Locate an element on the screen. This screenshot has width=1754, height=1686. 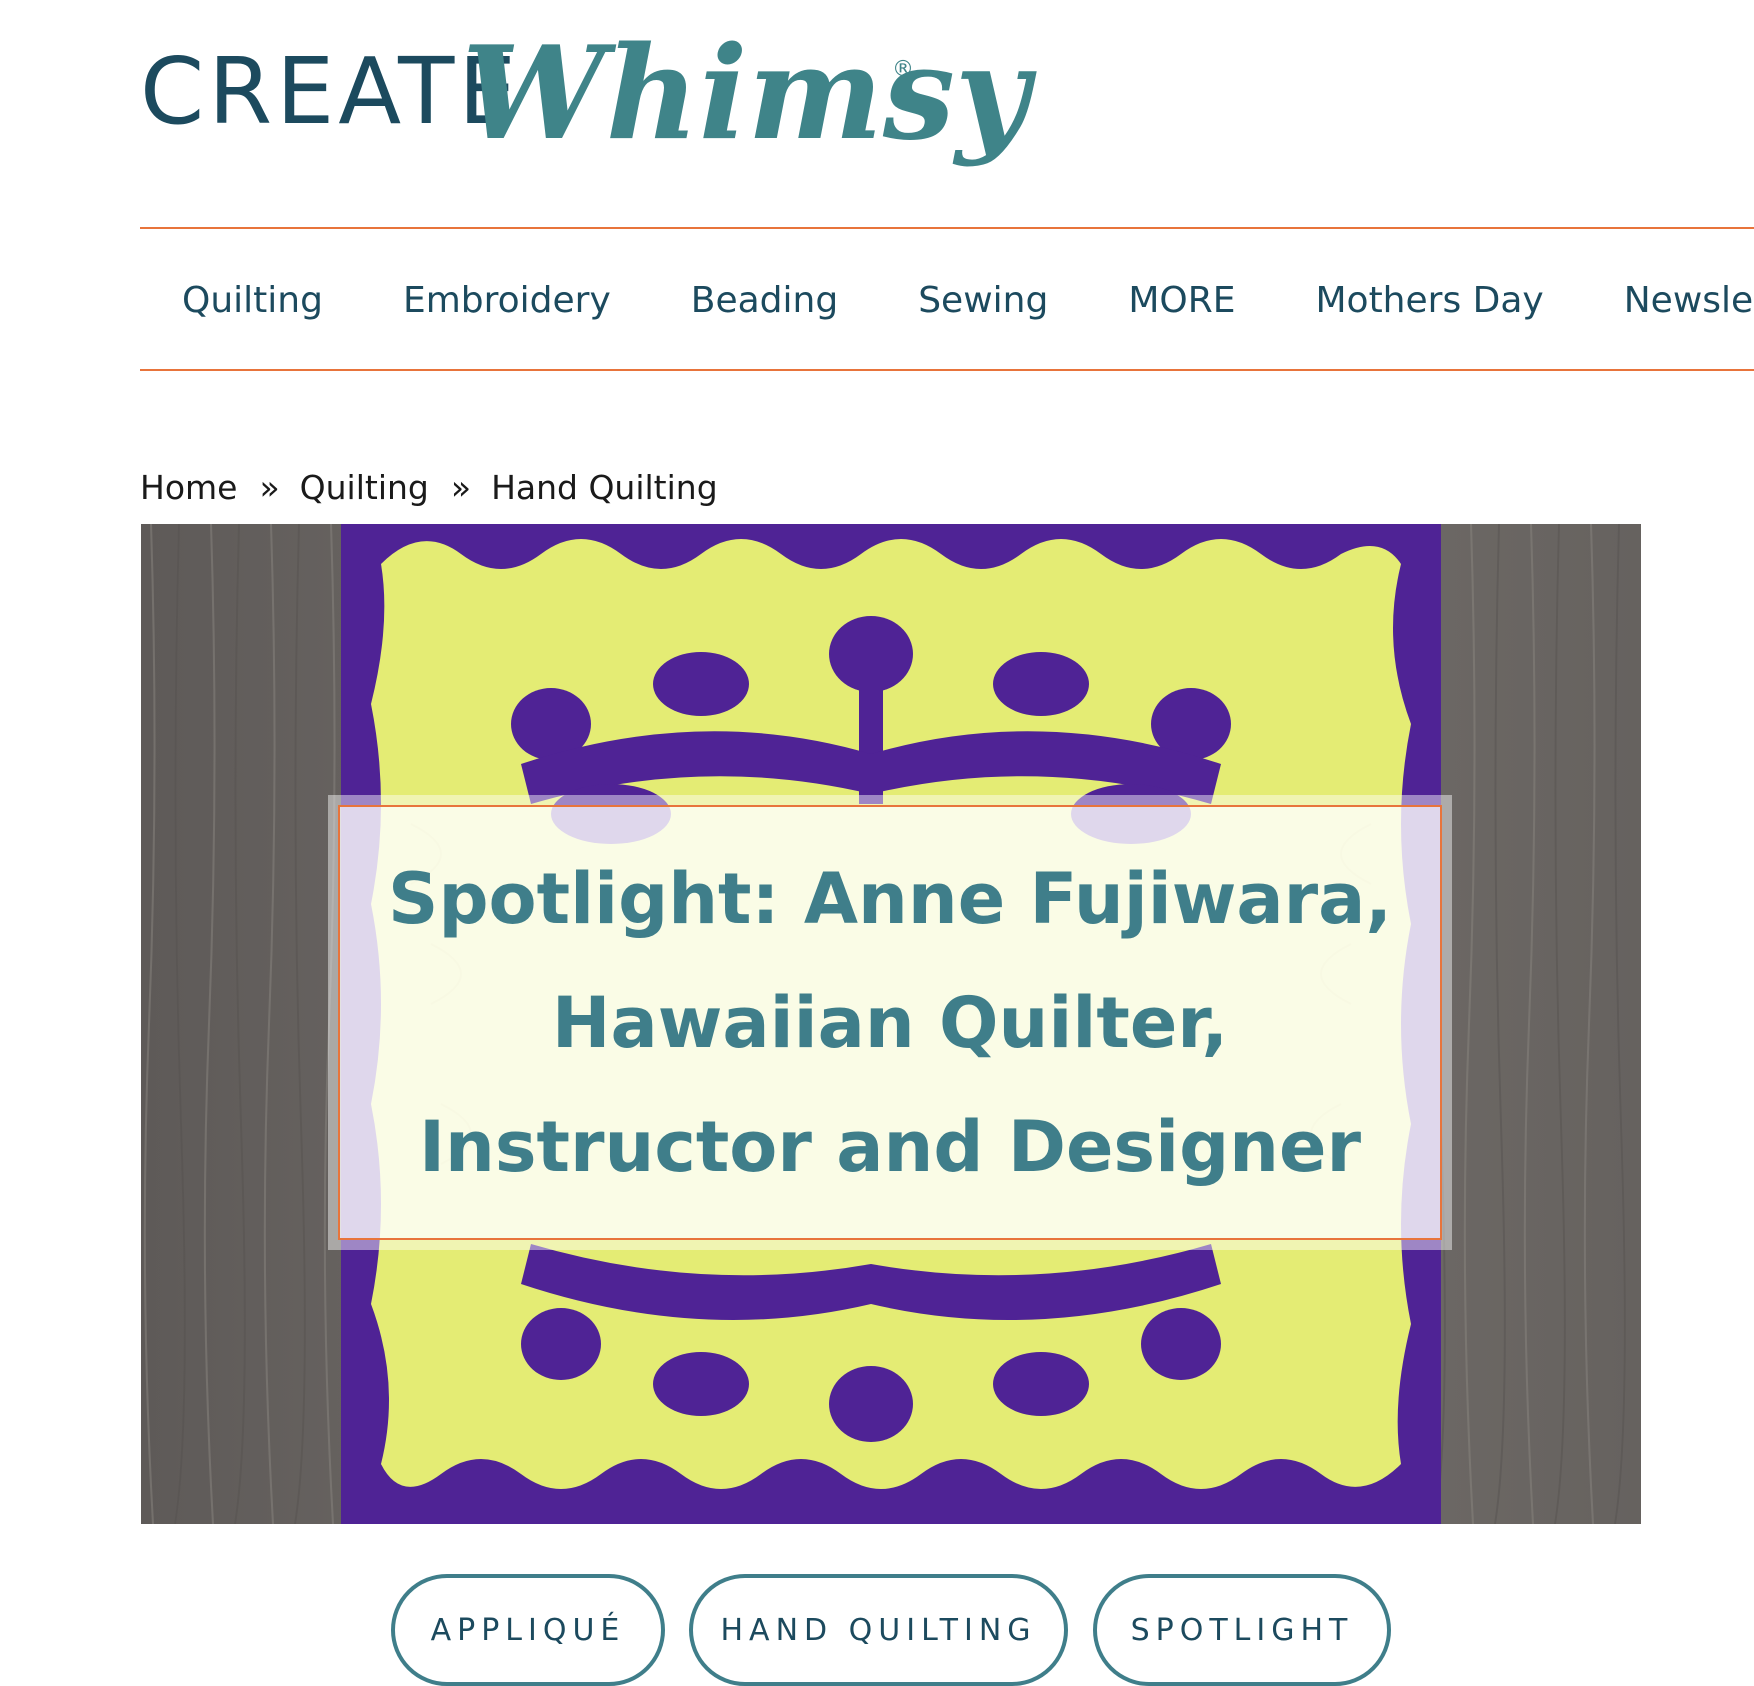
tag-list: APPLIQUÉ HAND QUILTING SPOTLIGHT is located at coordinates (877, 1630).